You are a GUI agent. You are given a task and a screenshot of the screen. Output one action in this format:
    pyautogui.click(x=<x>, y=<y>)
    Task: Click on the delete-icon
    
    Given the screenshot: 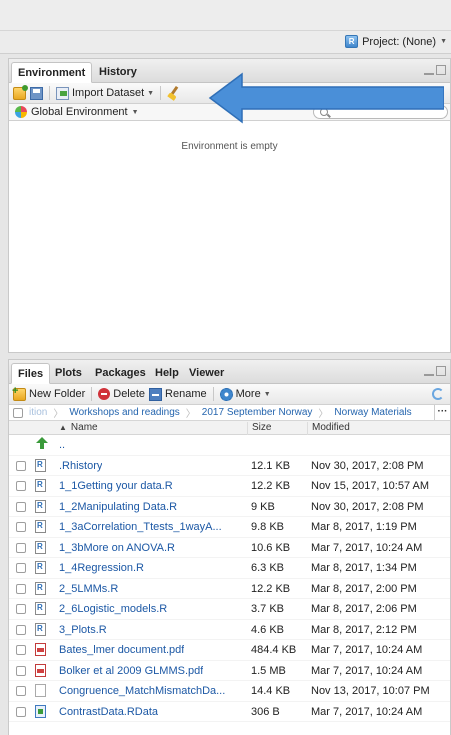 What is the action you would take?
    pyautogui.click(x=104, y=394)
    